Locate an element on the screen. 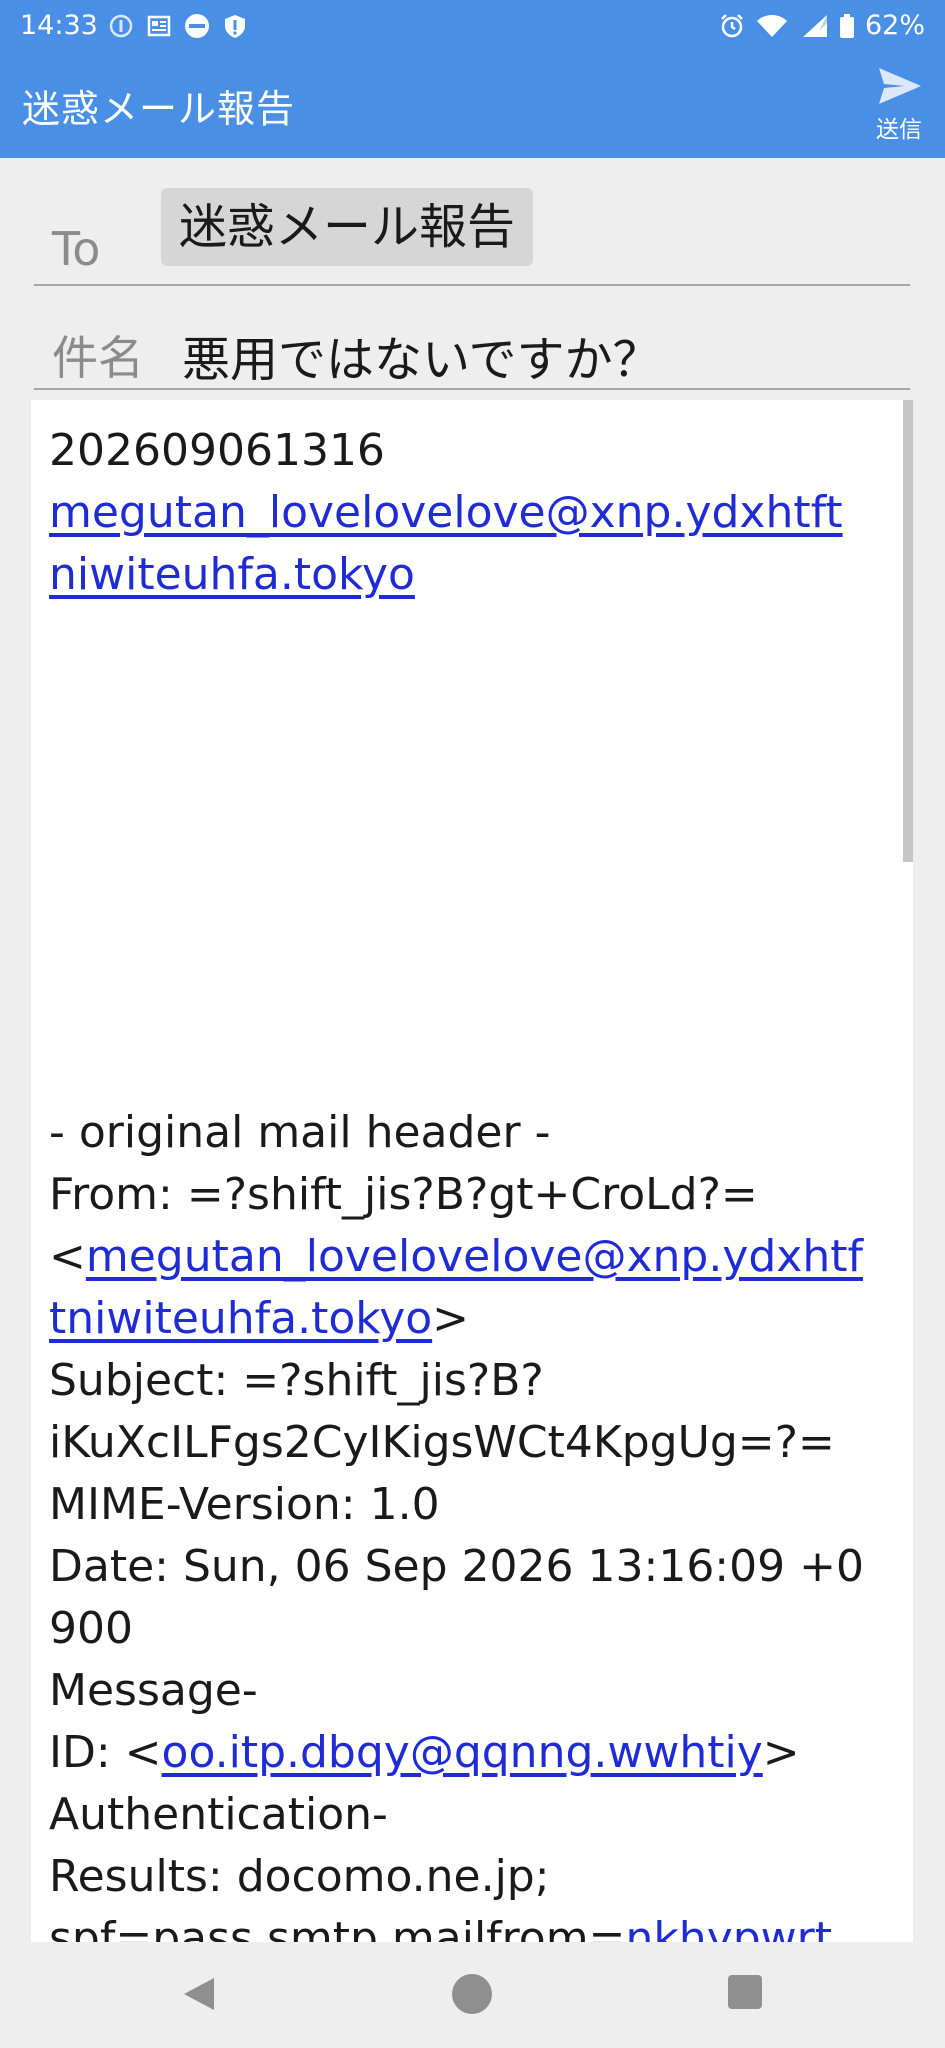 The image size is (945, 2048). status-bar: 14:33 62% is located at coordinates (472, 26).